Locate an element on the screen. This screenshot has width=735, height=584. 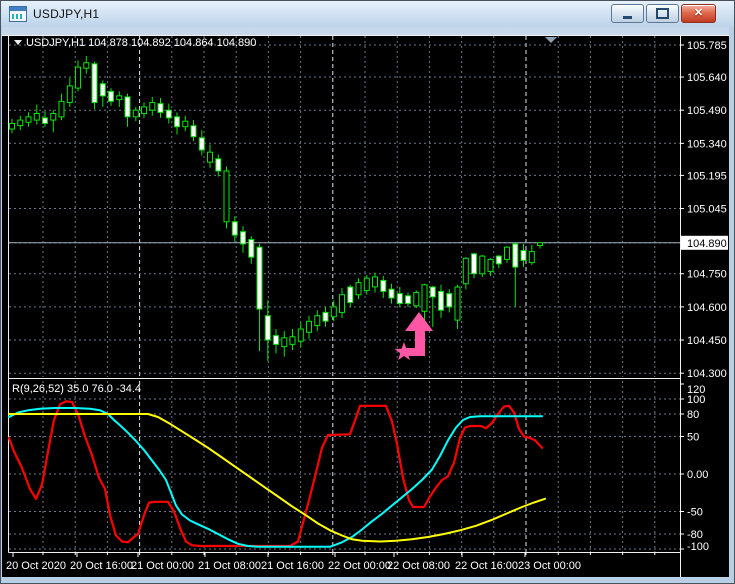
price-tick-label: 105.195 is located at coordinates (707, 176).